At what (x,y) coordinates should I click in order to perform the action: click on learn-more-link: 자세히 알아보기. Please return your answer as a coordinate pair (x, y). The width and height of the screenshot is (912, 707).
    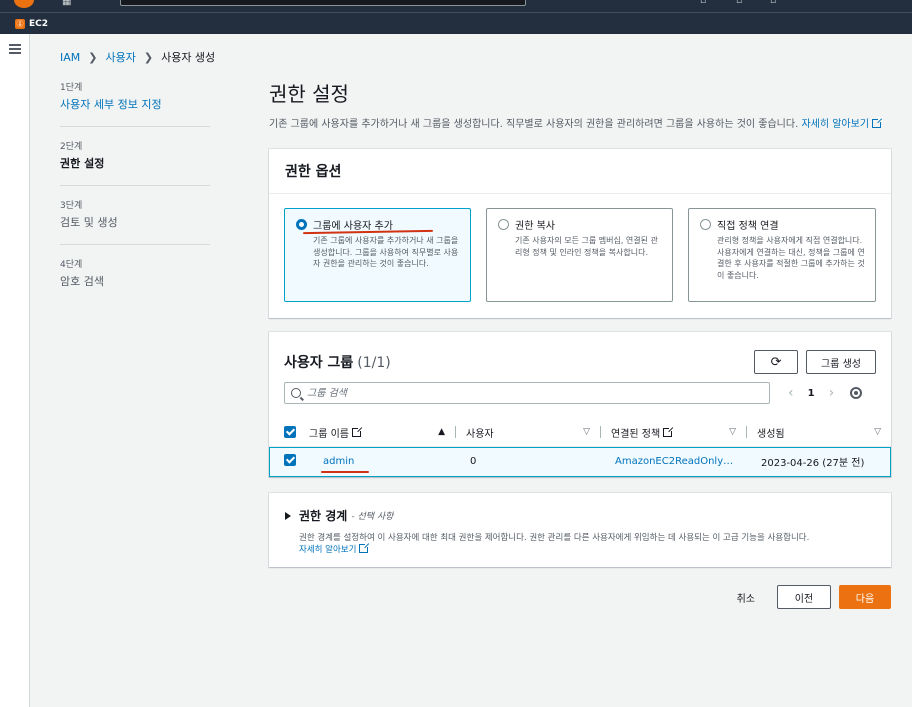
    Looking at the image, I should click on (835, 124).